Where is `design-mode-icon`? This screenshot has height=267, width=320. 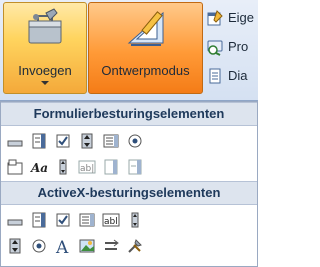 design-mode-icon is located at coordinates (145, 28).